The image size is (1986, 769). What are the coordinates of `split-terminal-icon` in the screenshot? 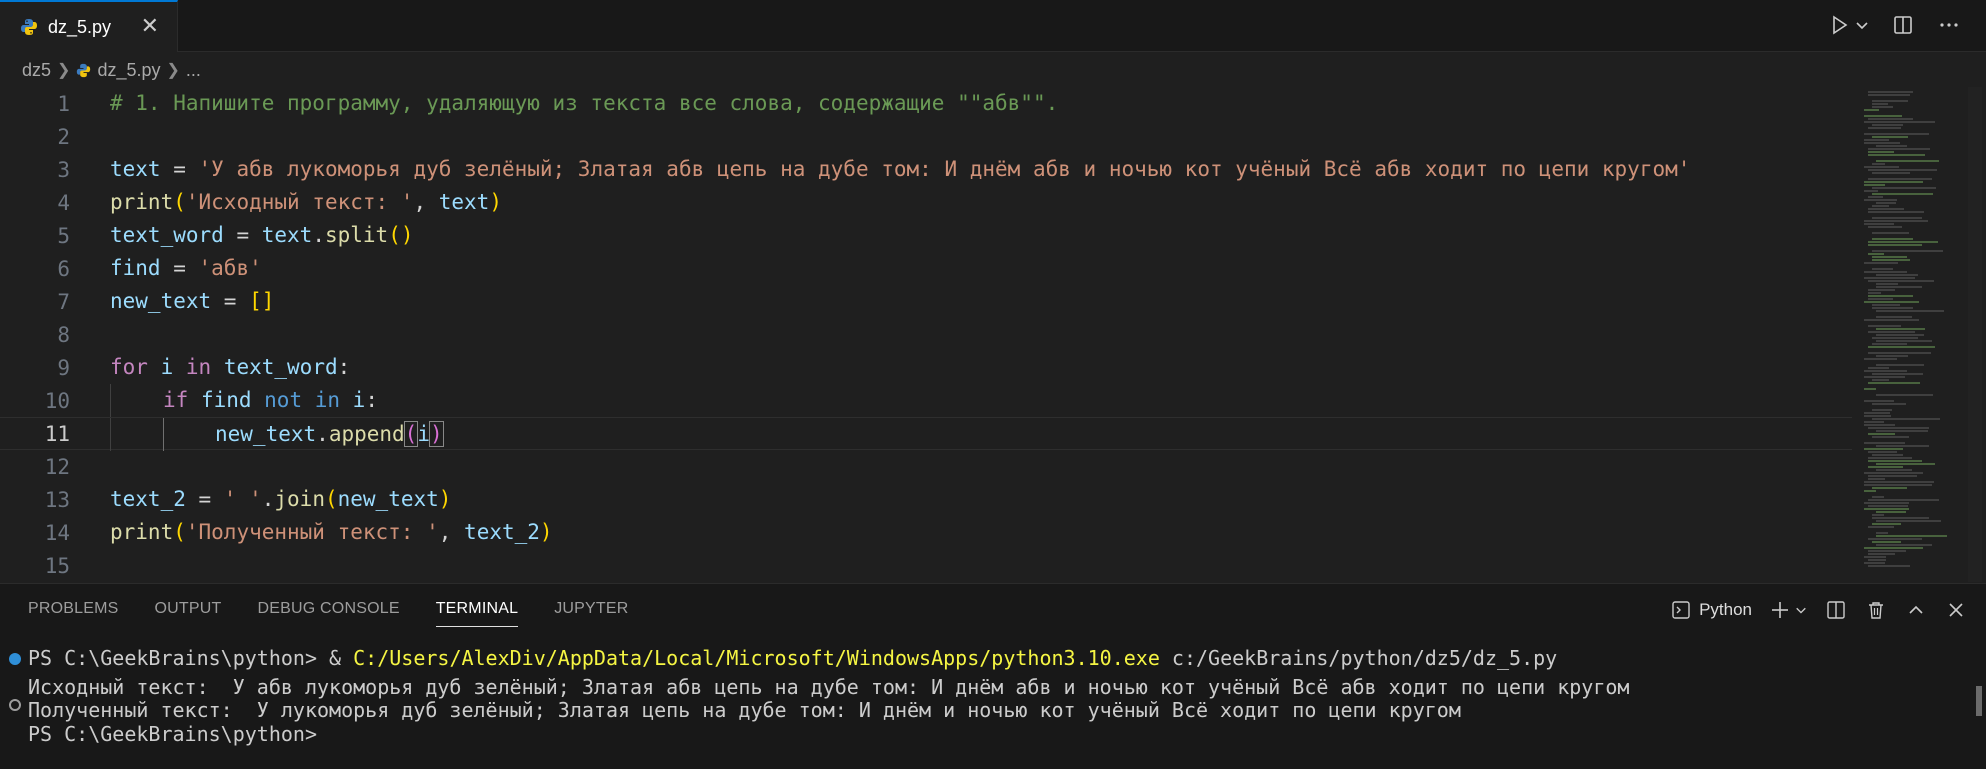 It's located at (1836, 610).